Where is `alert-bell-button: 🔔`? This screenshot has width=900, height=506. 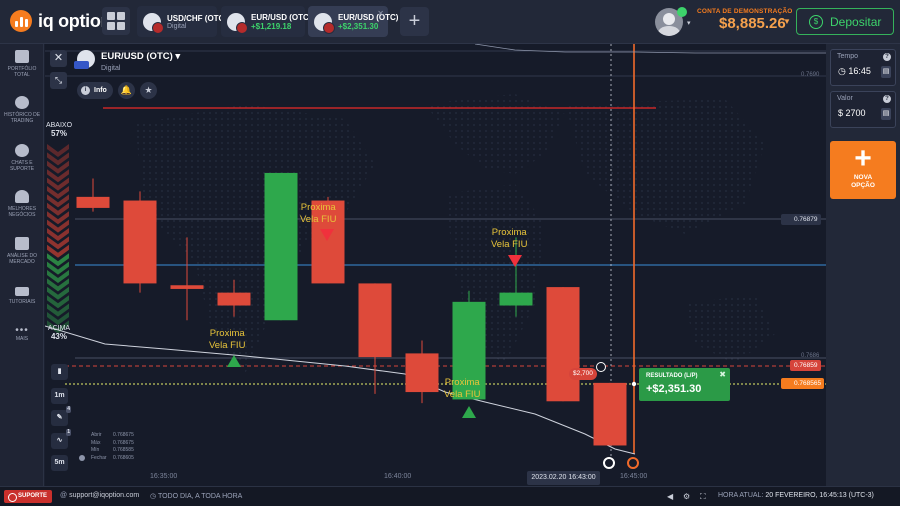
alert-bell-button: 🔔 is located at coordinates (126, 90).